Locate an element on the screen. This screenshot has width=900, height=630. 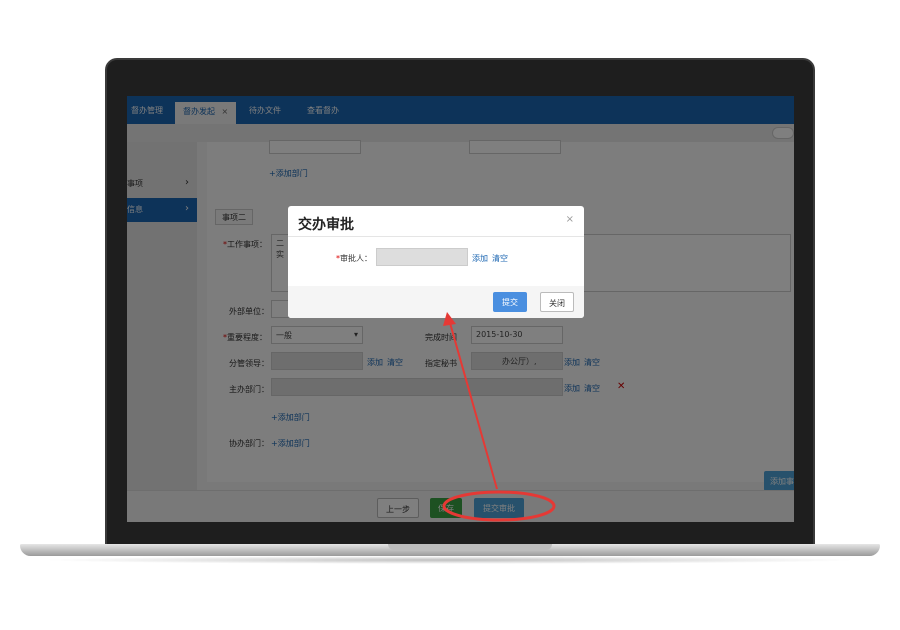
laptop-shadow is located at coordinates (450, 560).